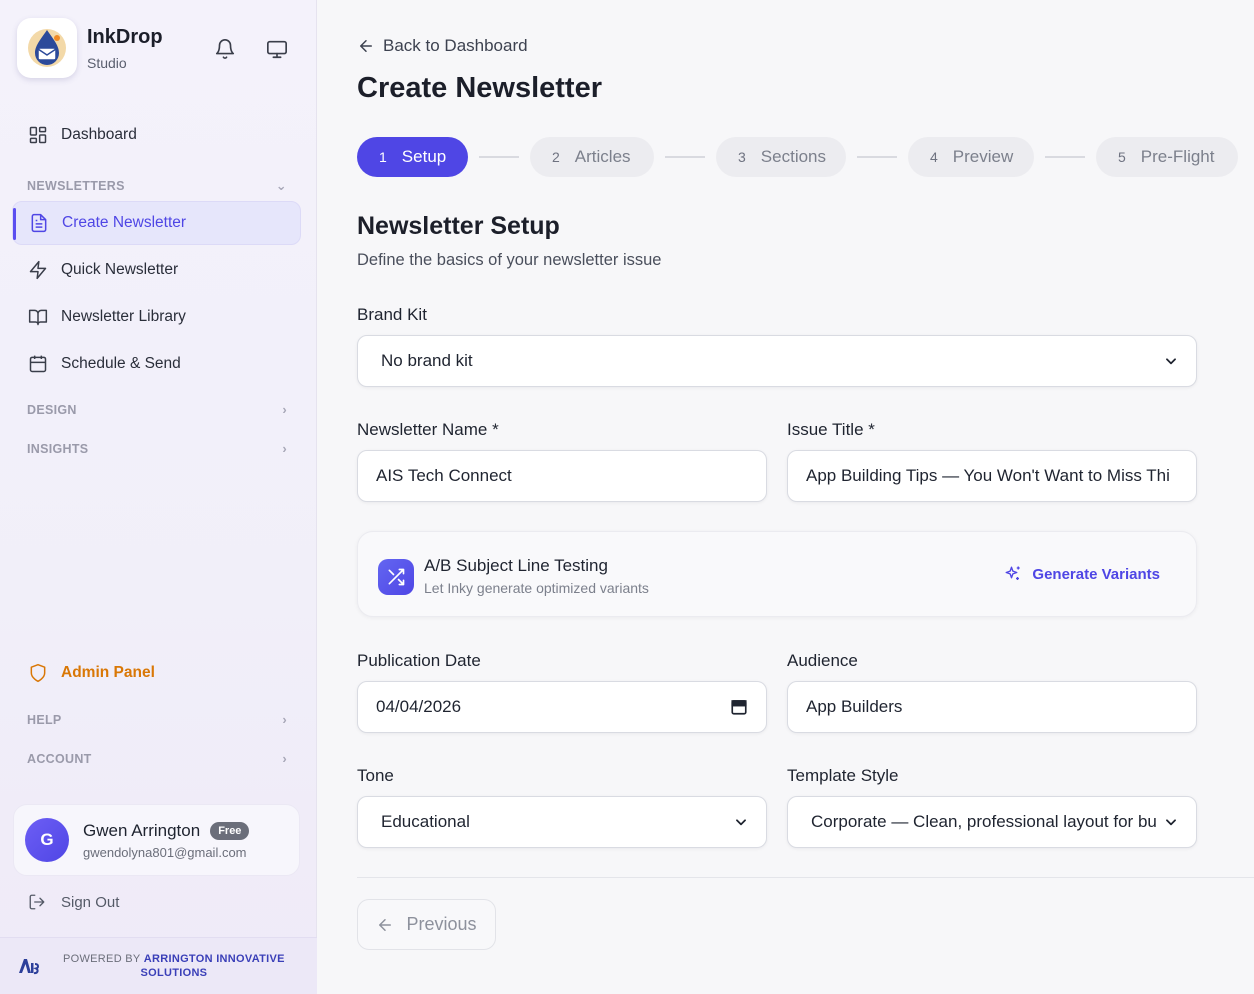 The width and height of the screenshot is (1254, 994). I want to click on previous-label: Previous, so click(441, 924).